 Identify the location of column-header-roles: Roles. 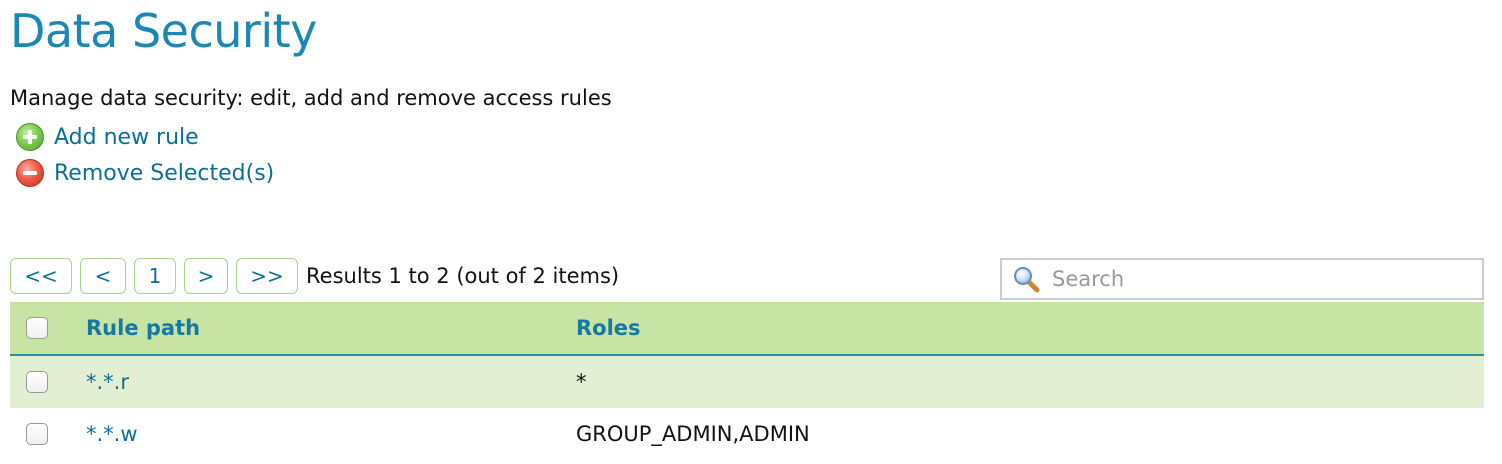
(608, 328).